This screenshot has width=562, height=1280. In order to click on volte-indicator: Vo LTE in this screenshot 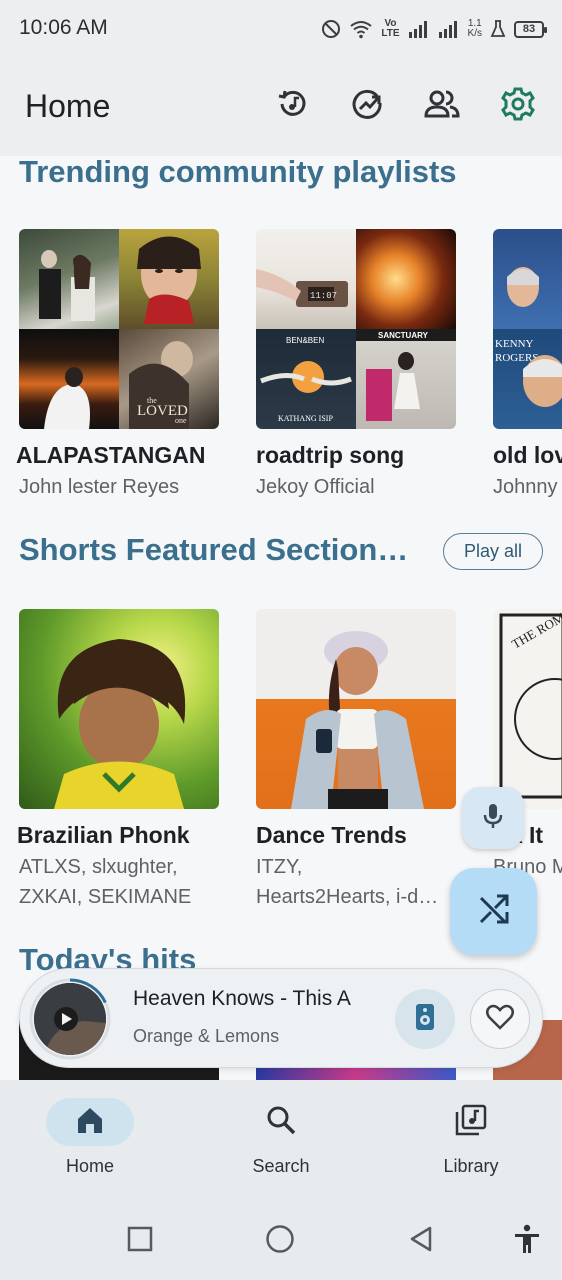, I will do `click(390, 29)`.